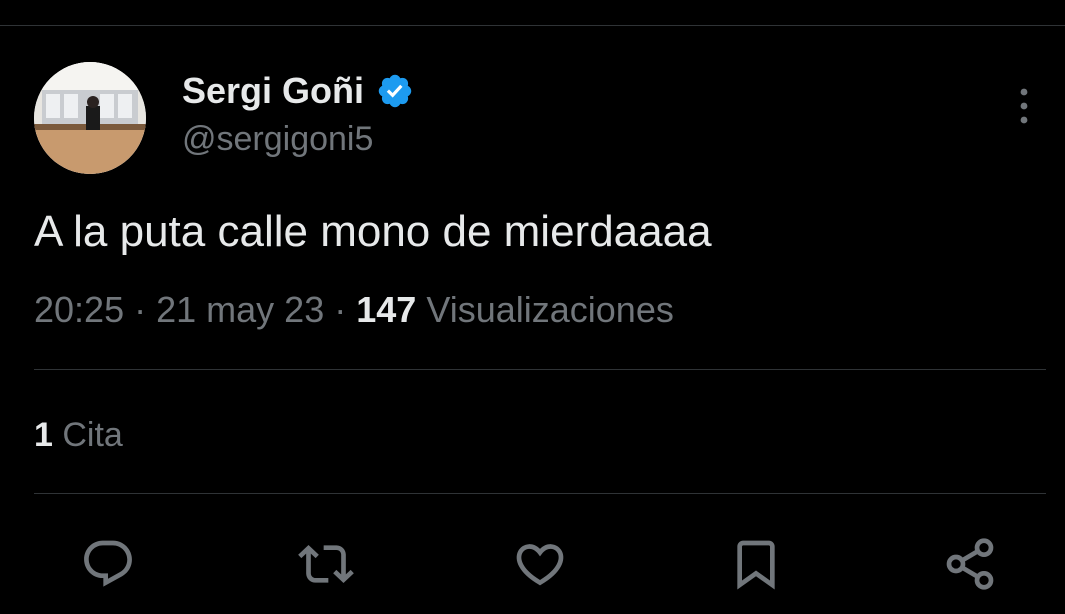 The width and height of the screenshot is (1065, 614). I want to click on bookmark-icon, so click(756, 565).